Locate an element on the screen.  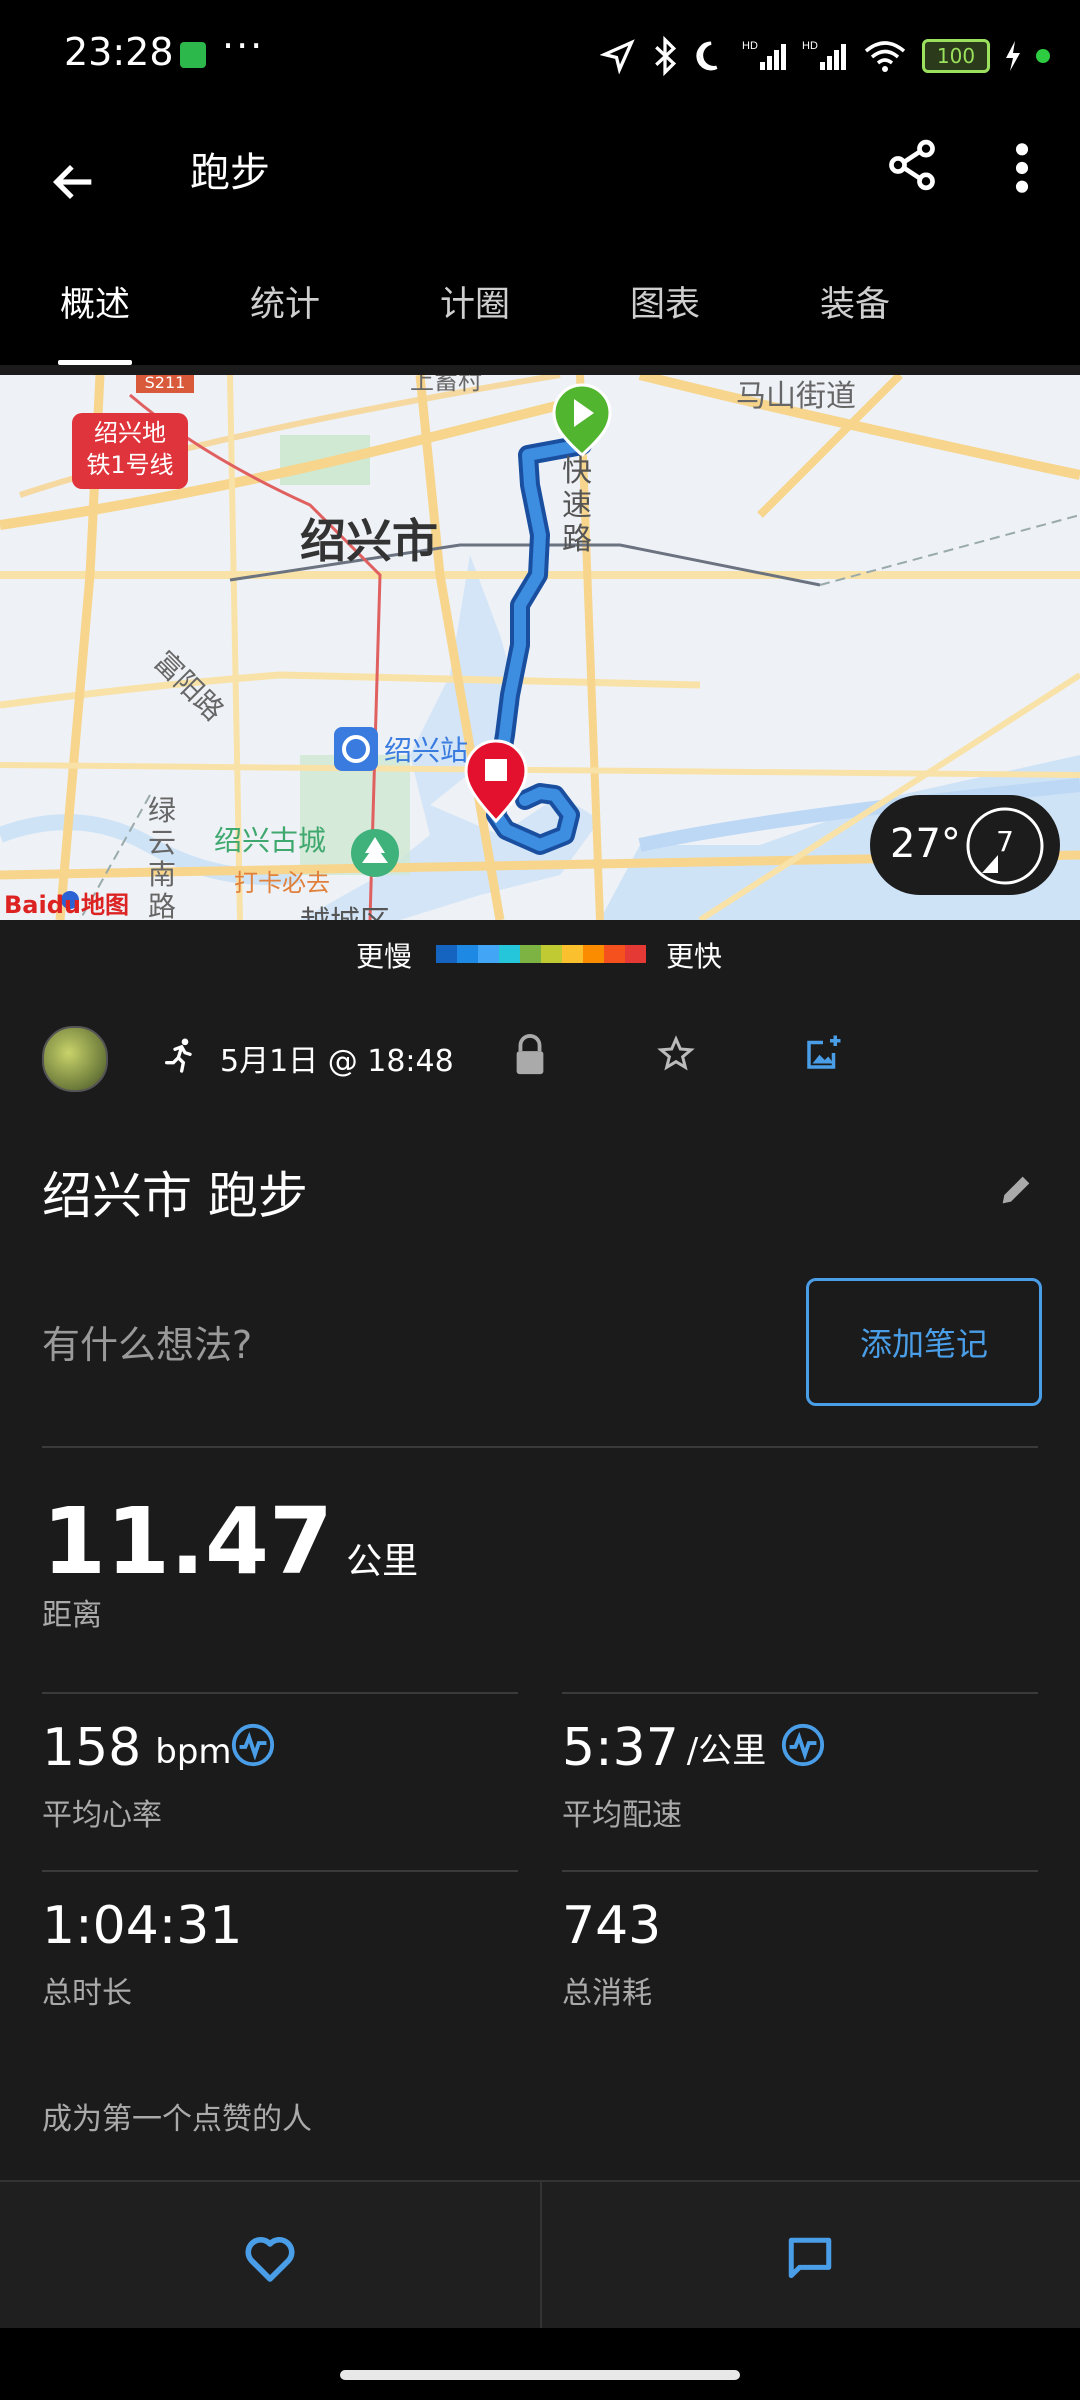
heart-rate-label: 平均心率 is located at coordinates (102, 1815).